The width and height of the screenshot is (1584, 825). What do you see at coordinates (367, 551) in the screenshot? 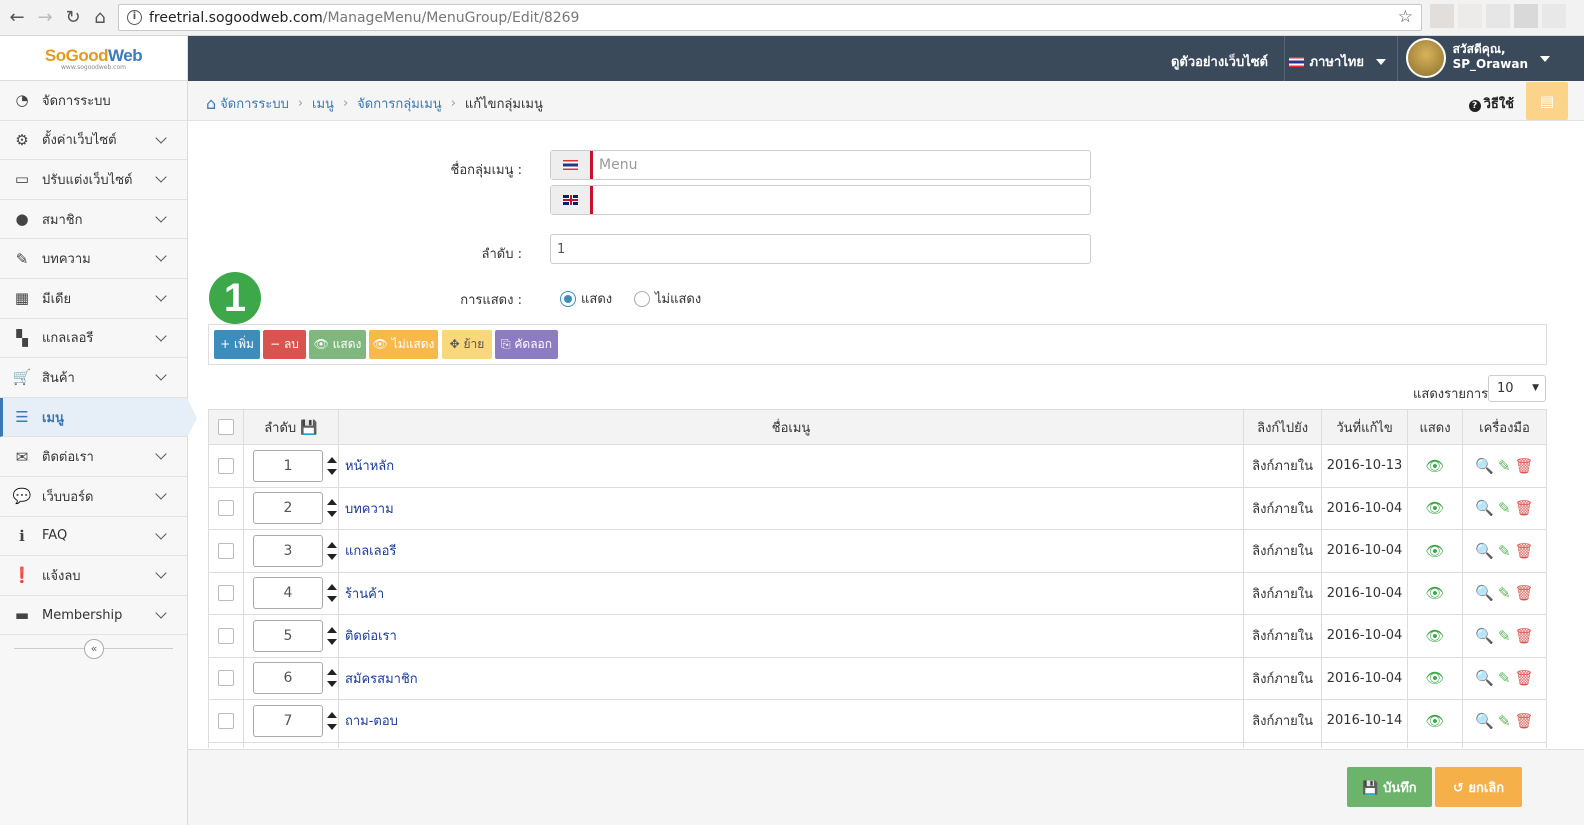
I see `menu-name-link: แกลเลอรี` at bounding box center [367, 551].